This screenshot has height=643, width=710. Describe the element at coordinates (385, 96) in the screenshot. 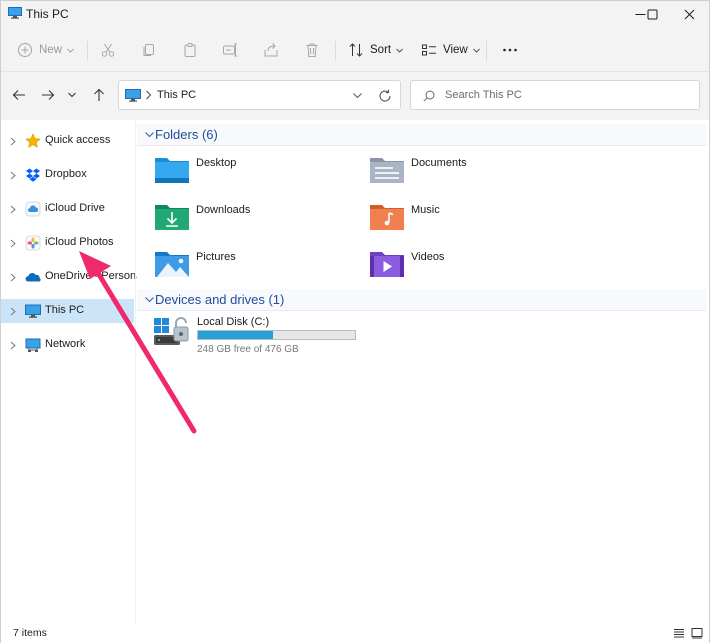

I see `refresh-icon` at that location.